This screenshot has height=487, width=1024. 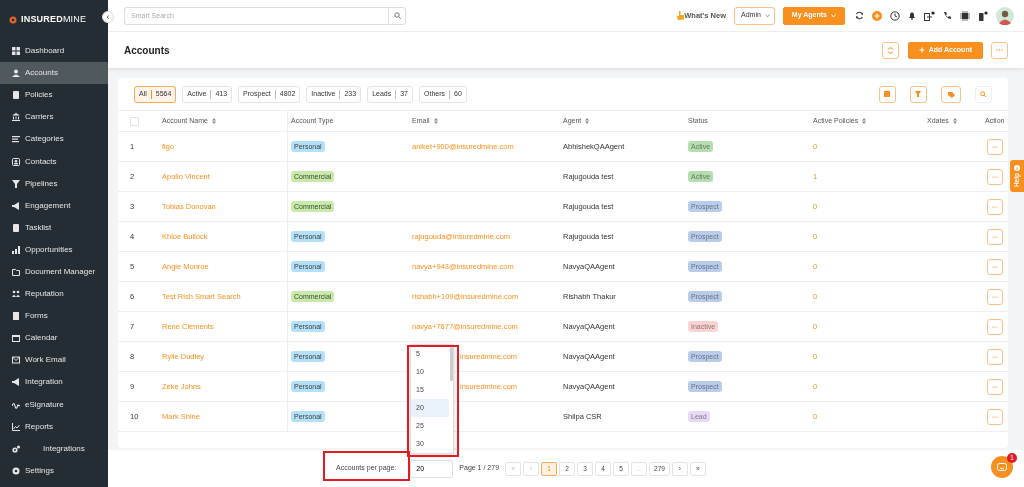 I want to click on sidebar-item: Integration, so click(x=54, y=382).